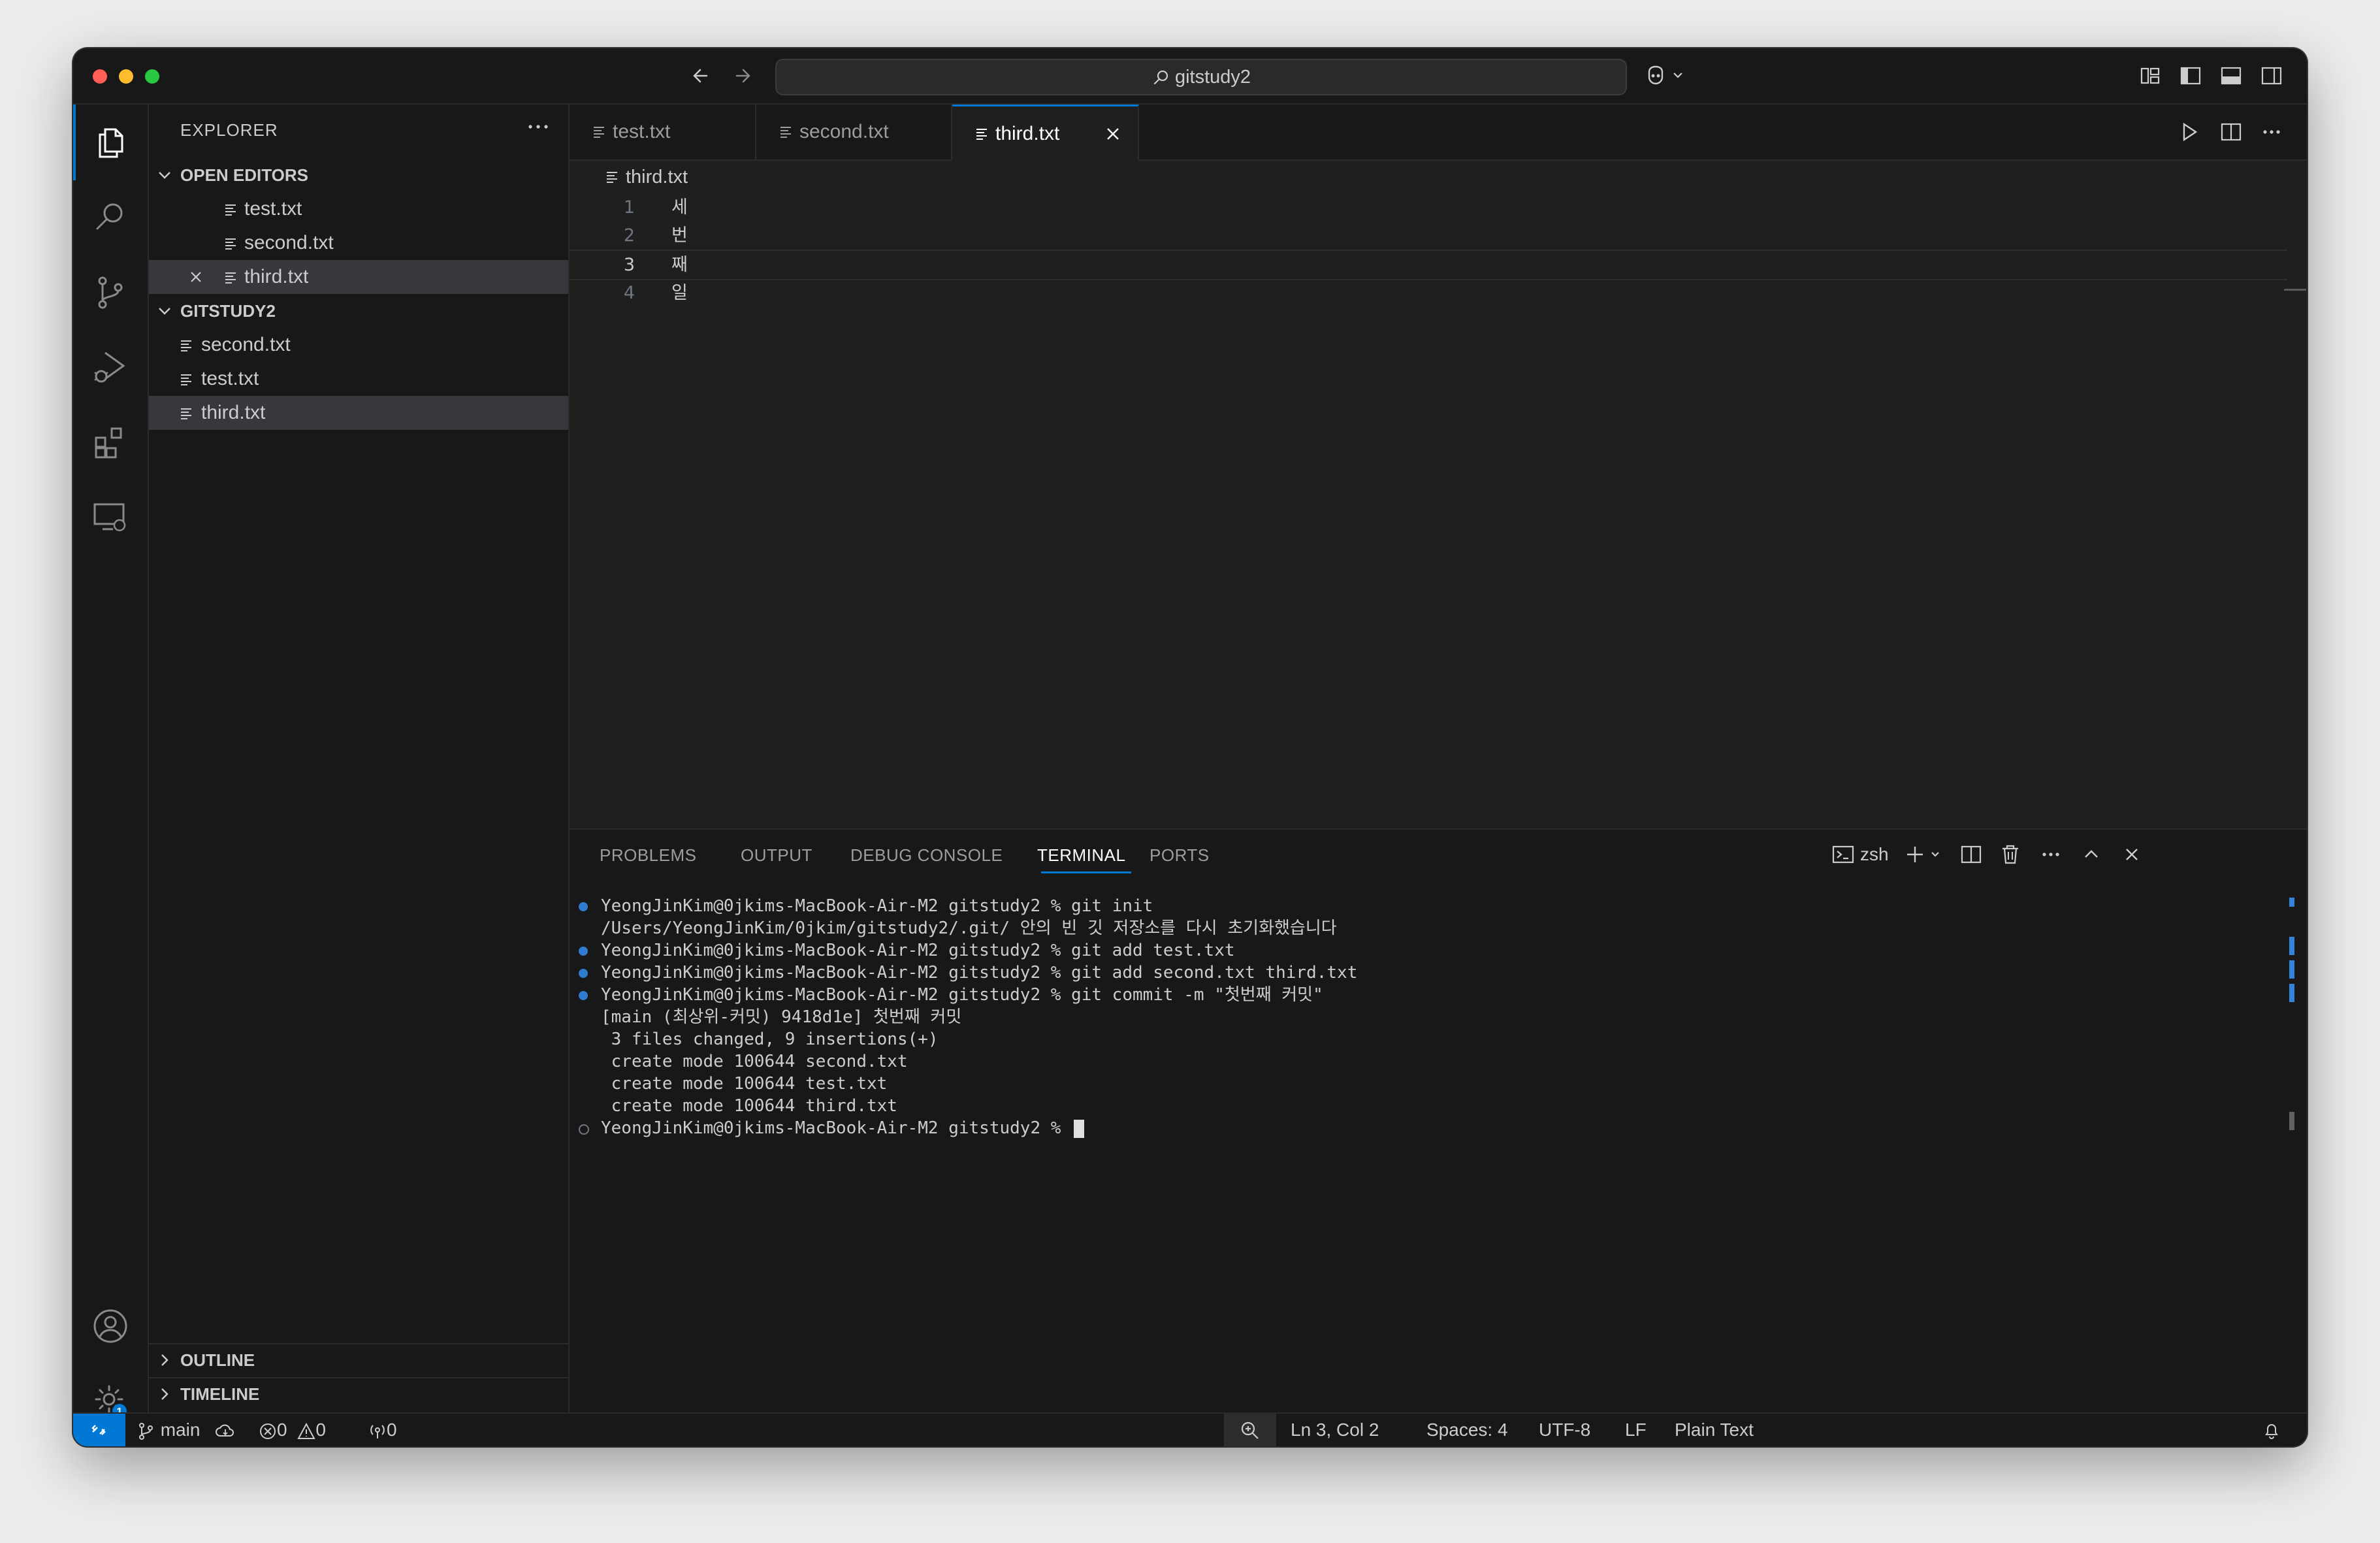 The height and width of the screenshot is (1543, 2380). I want to click on chevron-right-icon, so click(165, 1394).